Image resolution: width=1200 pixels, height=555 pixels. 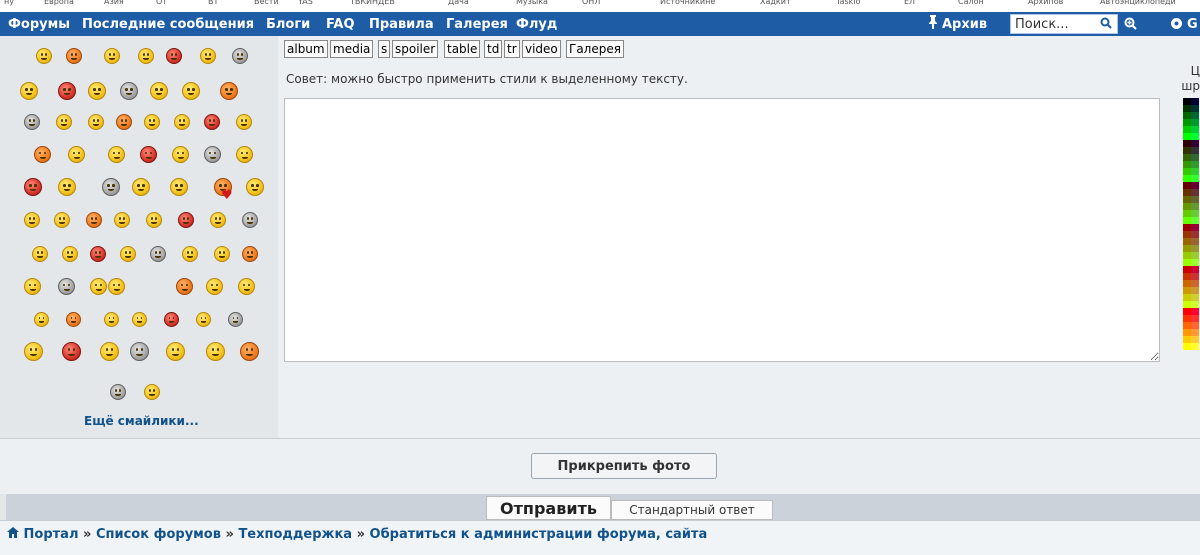 I want to click on bookmark-item: Хадкит, so click(x=775, y=3).